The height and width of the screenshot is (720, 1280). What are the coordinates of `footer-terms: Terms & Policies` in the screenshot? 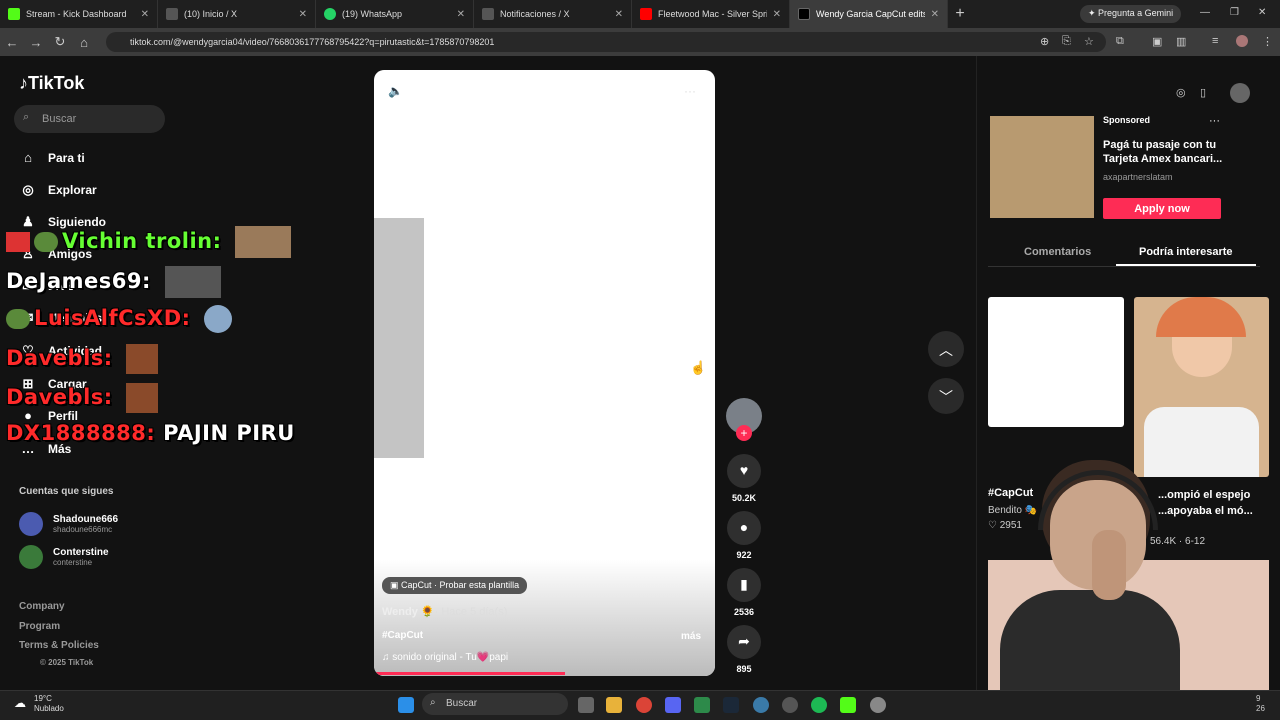 It's located at (59, 645).